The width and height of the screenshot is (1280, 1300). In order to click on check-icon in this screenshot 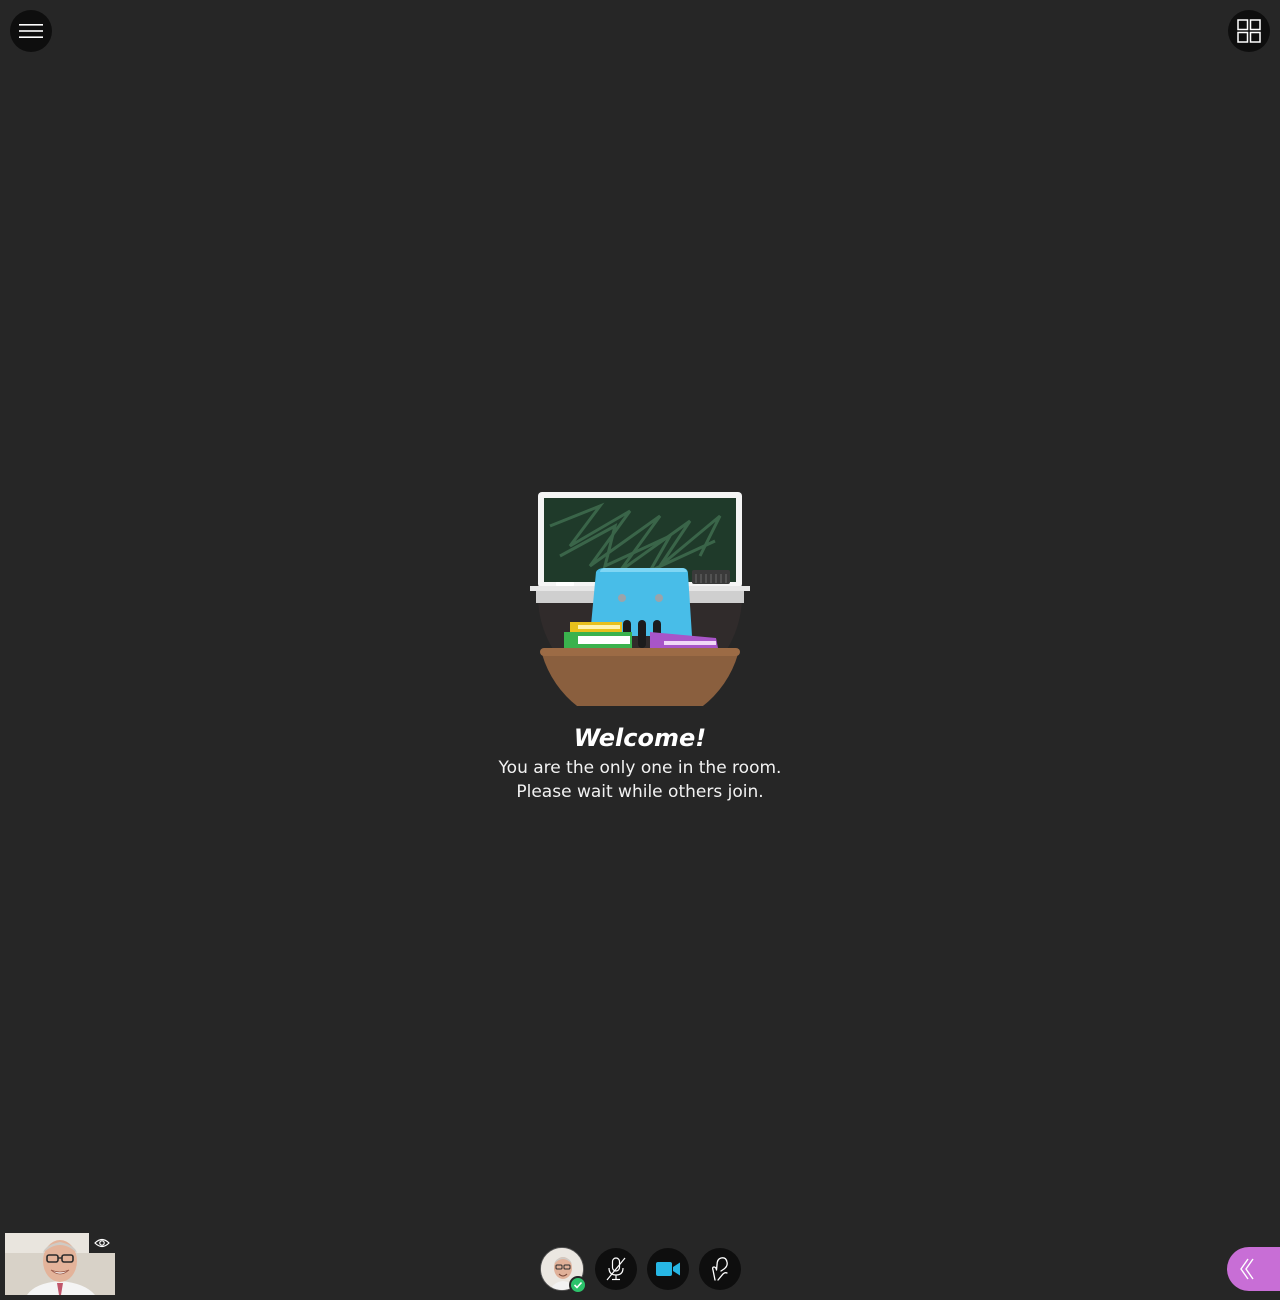, I will do `click(578, 1285)`.